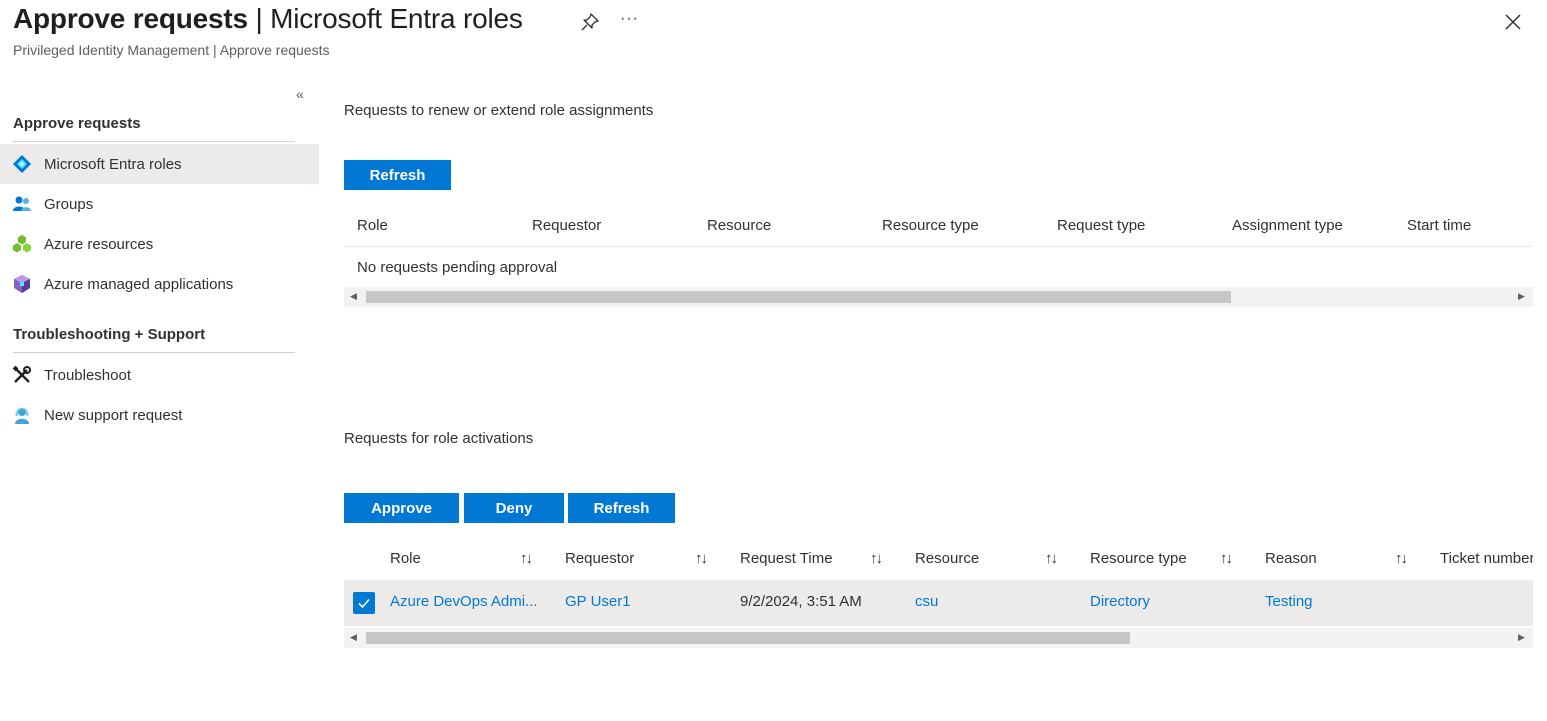 The height and width of the screenshot is (721, 1547). What do you see at coordinates (786, 558) in the screenshot?
I see `act-col-request-time: Request Time` at bounding box center [786, 558].